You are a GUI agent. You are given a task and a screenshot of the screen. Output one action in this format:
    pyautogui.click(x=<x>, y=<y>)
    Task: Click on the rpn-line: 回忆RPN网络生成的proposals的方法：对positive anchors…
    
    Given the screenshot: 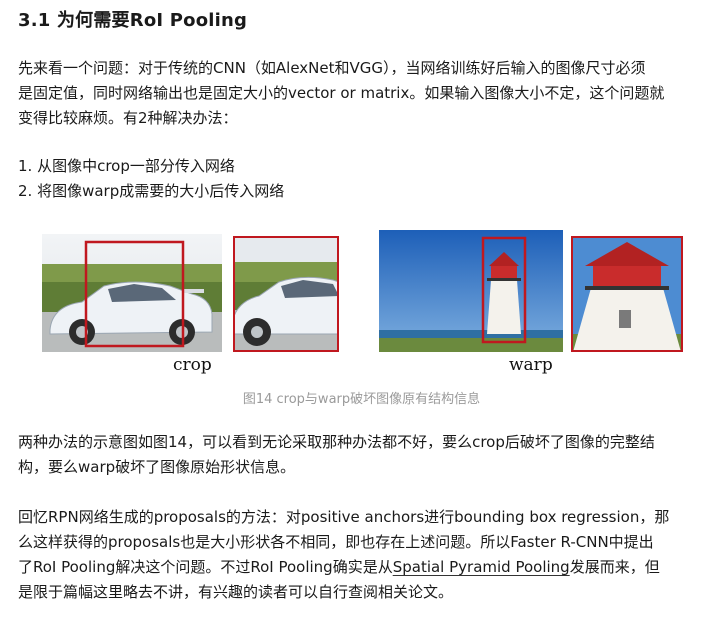 What is the action you would take?
    pyautogui.click(x=344, y=517)
    